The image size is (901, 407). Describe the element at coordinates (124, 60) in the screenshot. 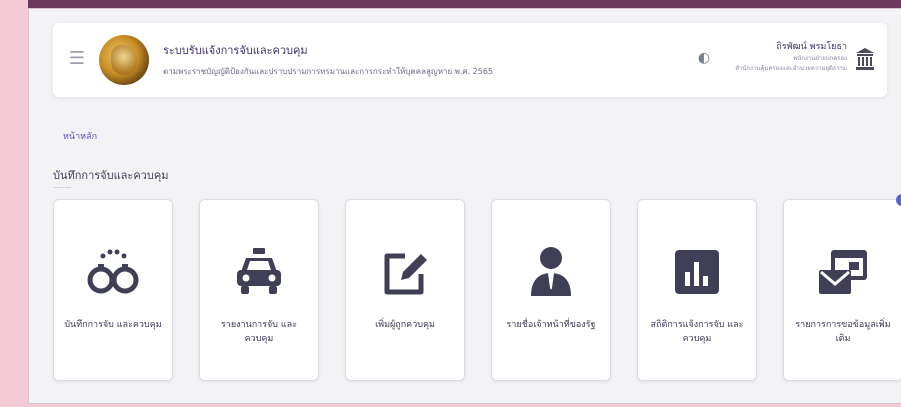

I see `organization-logo` at that location.